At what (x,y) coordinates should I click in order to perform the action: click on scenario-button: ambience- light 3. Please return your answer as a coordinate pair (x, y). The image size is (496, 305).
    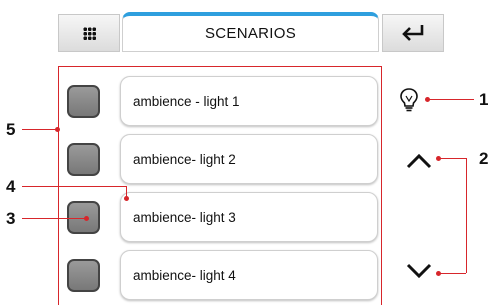
    Looking at the image, I should click on (249, 217).